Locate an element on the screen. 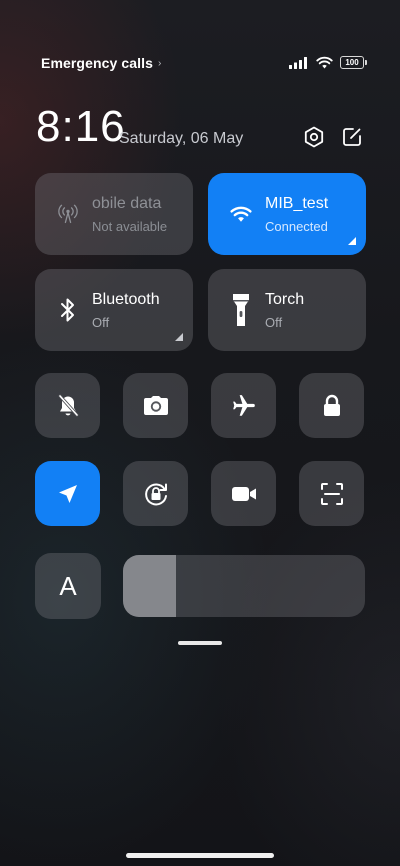  toggle-airplane is located at coordinates (243, 405).